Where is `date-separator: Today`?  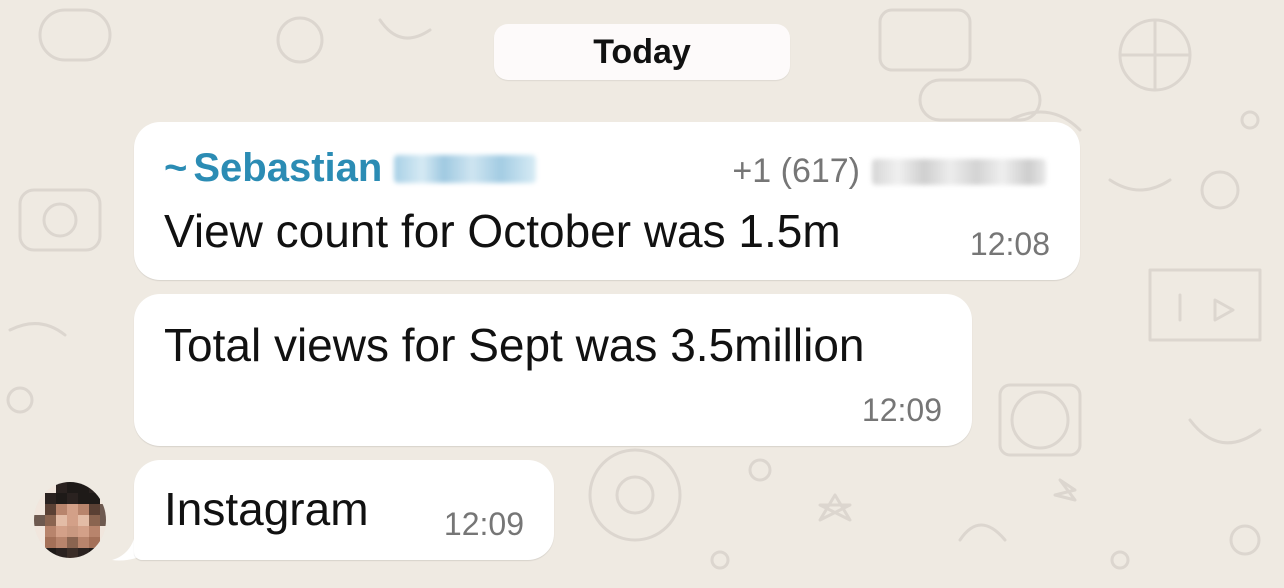 date-separator: Today is located at coordinates (642, 52).